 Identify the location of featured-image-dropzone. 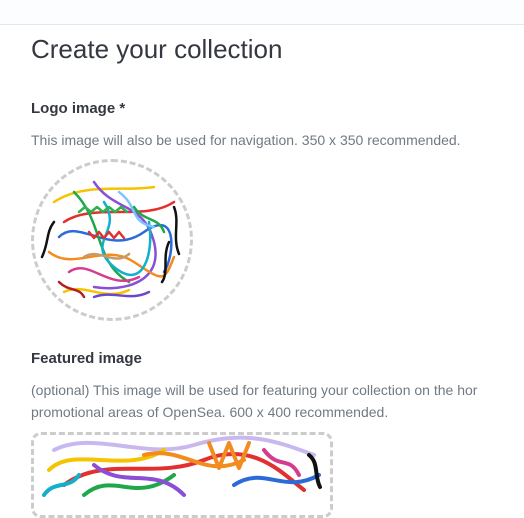
(182, 475).